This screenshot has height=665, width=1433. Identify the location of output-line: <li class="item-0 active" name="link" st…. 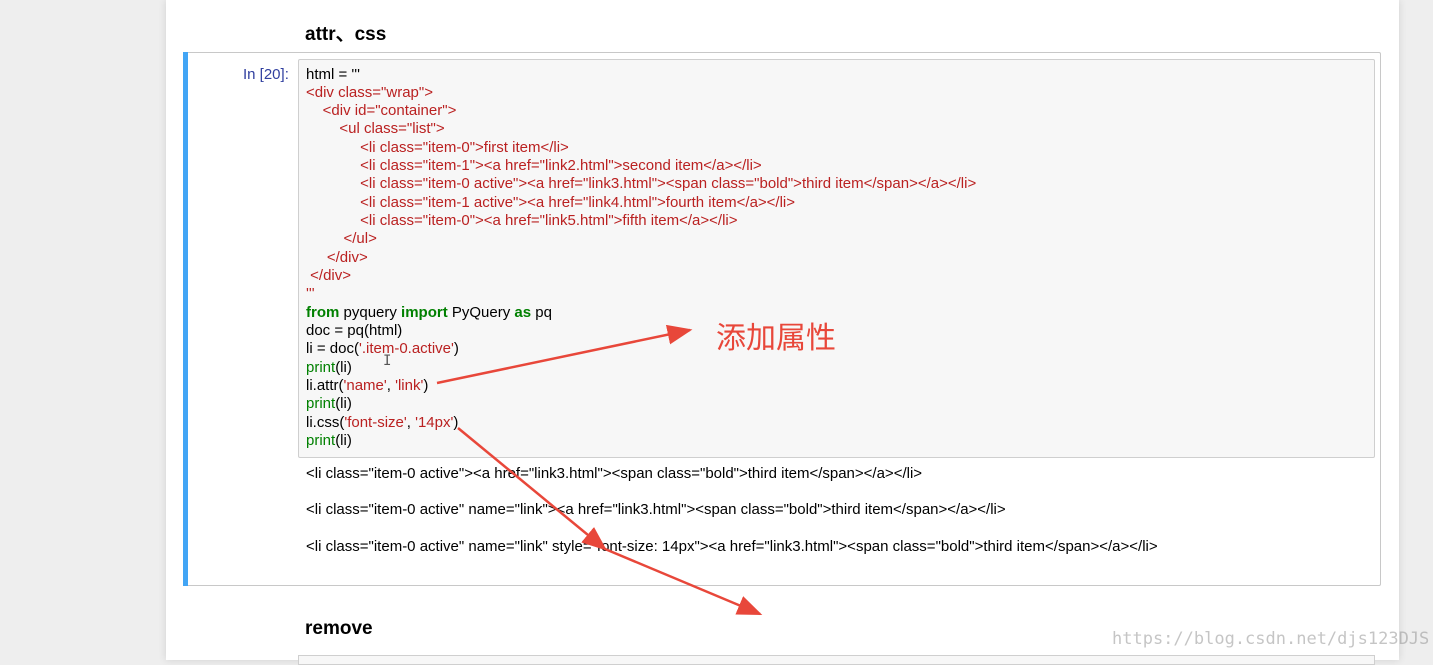
(732, 546).